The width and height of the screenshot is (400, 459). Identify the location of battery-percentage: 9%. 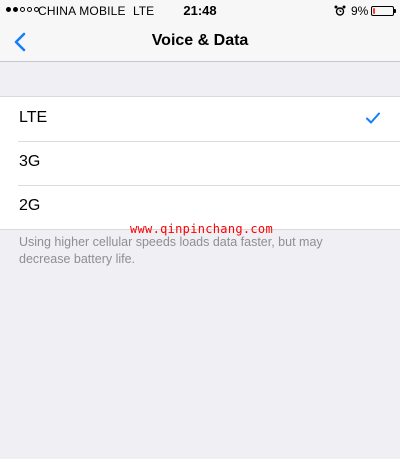
(360, 11).